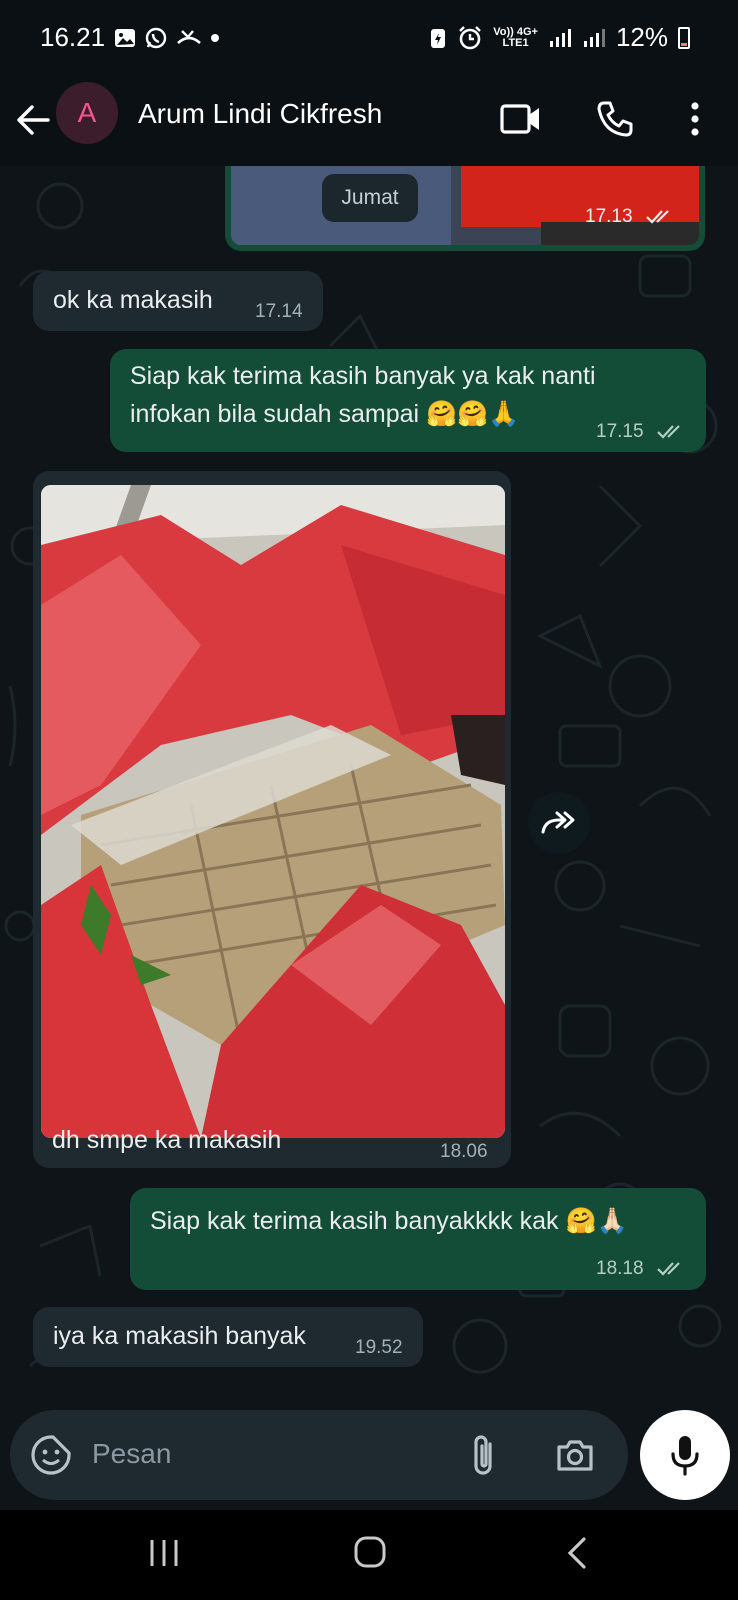 The height and width of the screenshot is (1600, 738). I want to click on whatsapp-icon, so click(156, 38).